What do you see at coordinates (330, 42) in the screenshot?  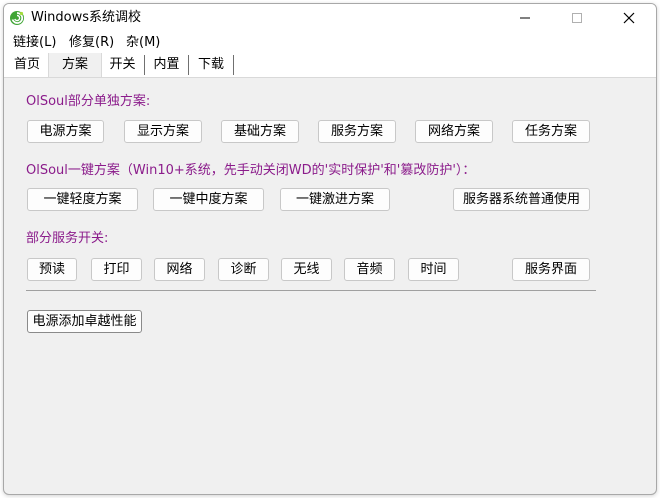 I see `menu-bar: 链接(L) 修复(R) 杂(M)` at bounding box center [330, 42].